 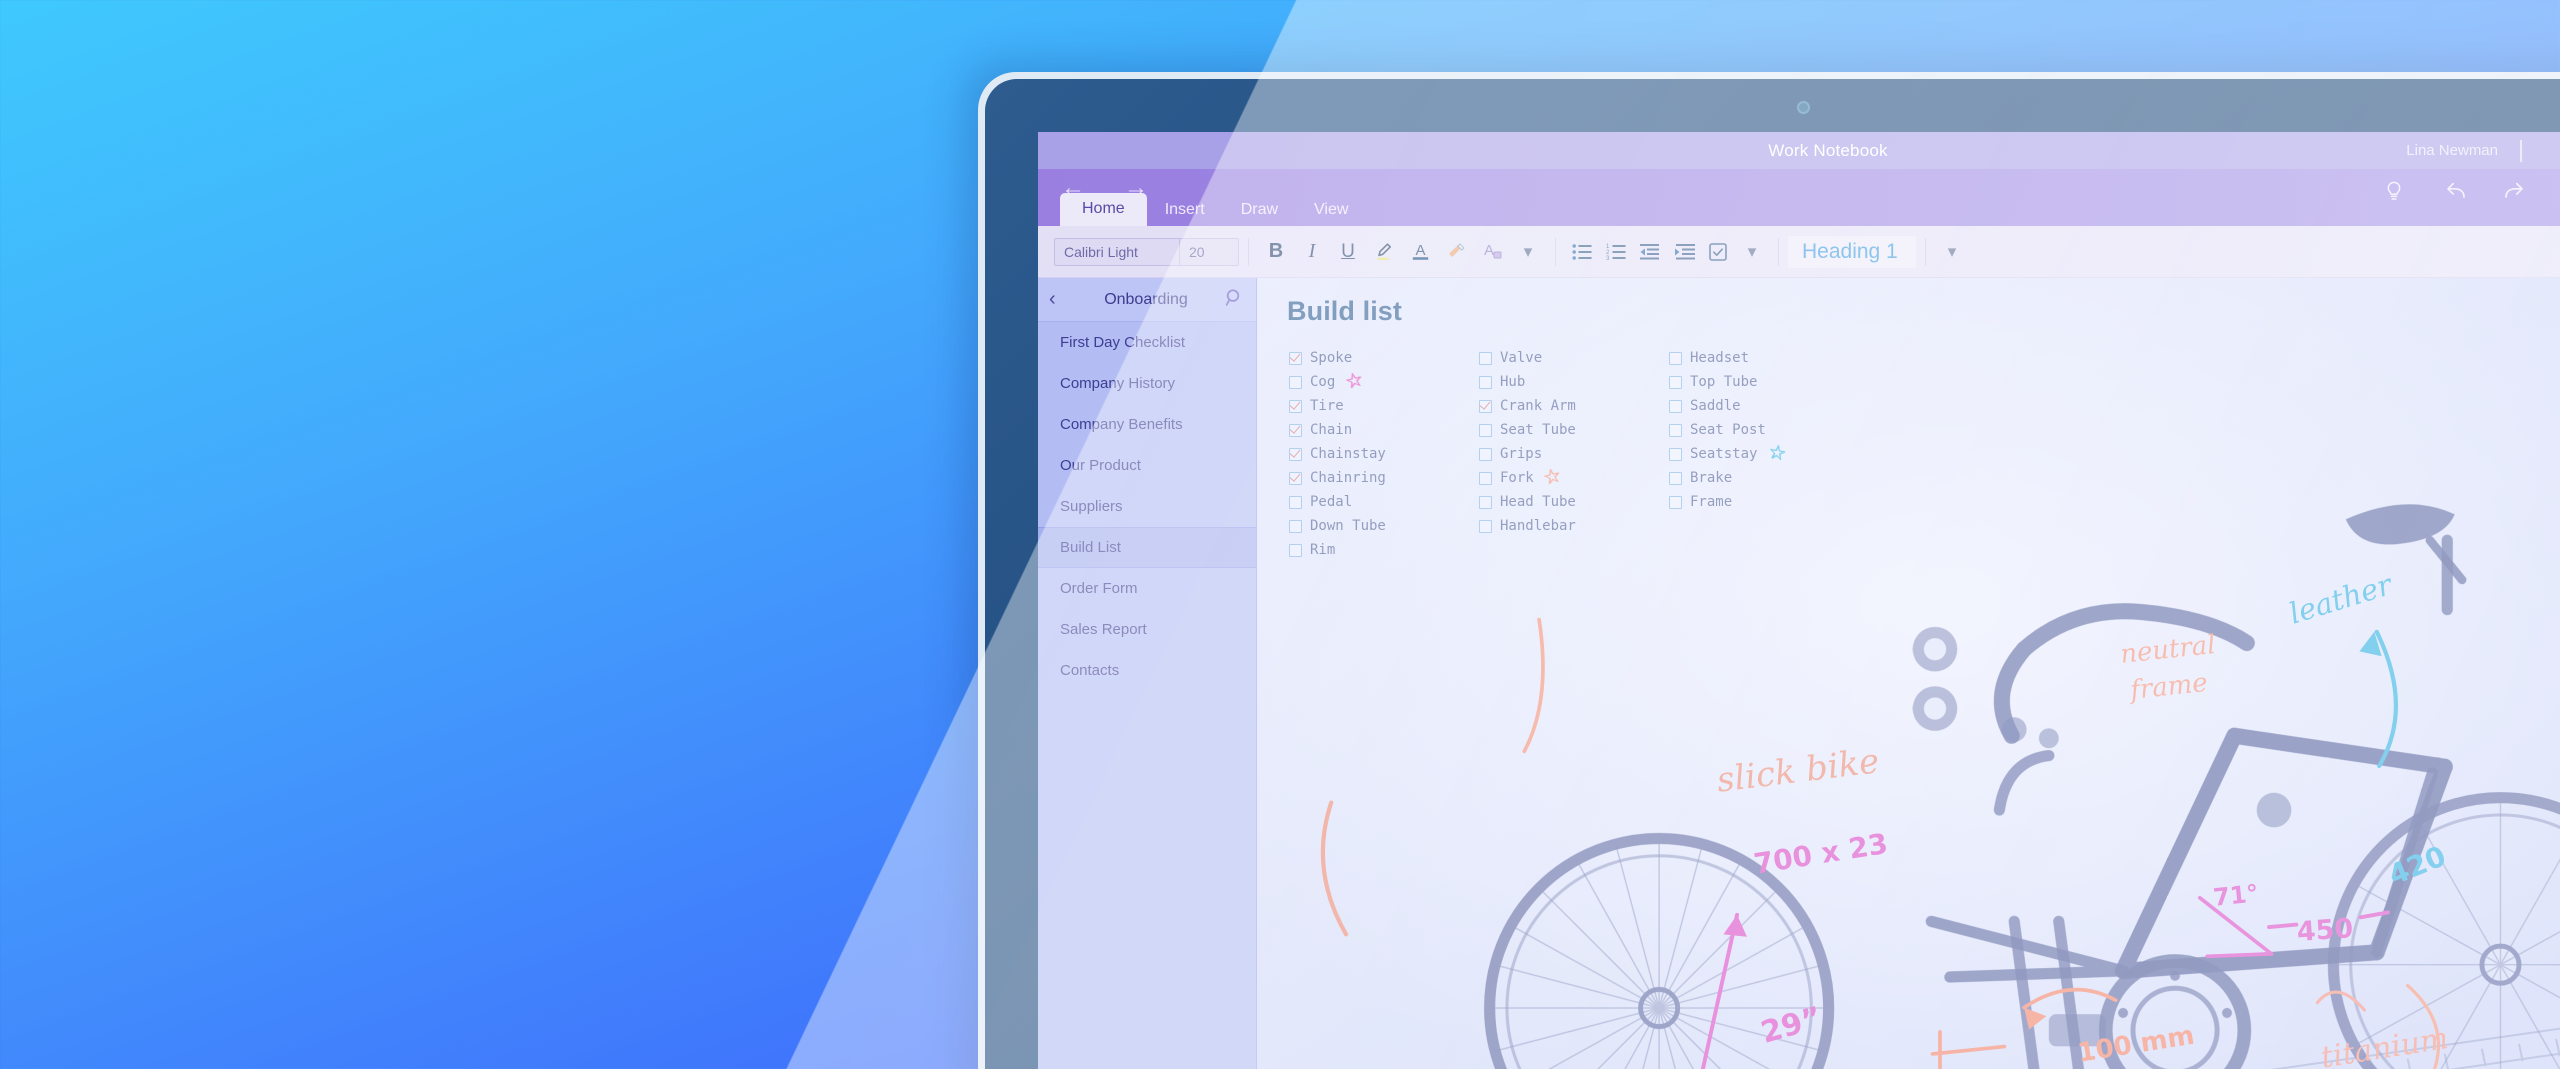 What do you see at coordinates (1715, 406) in the screenshot?
I see `checklist-item-label: Saddle` at bounding box center [1715, 406].